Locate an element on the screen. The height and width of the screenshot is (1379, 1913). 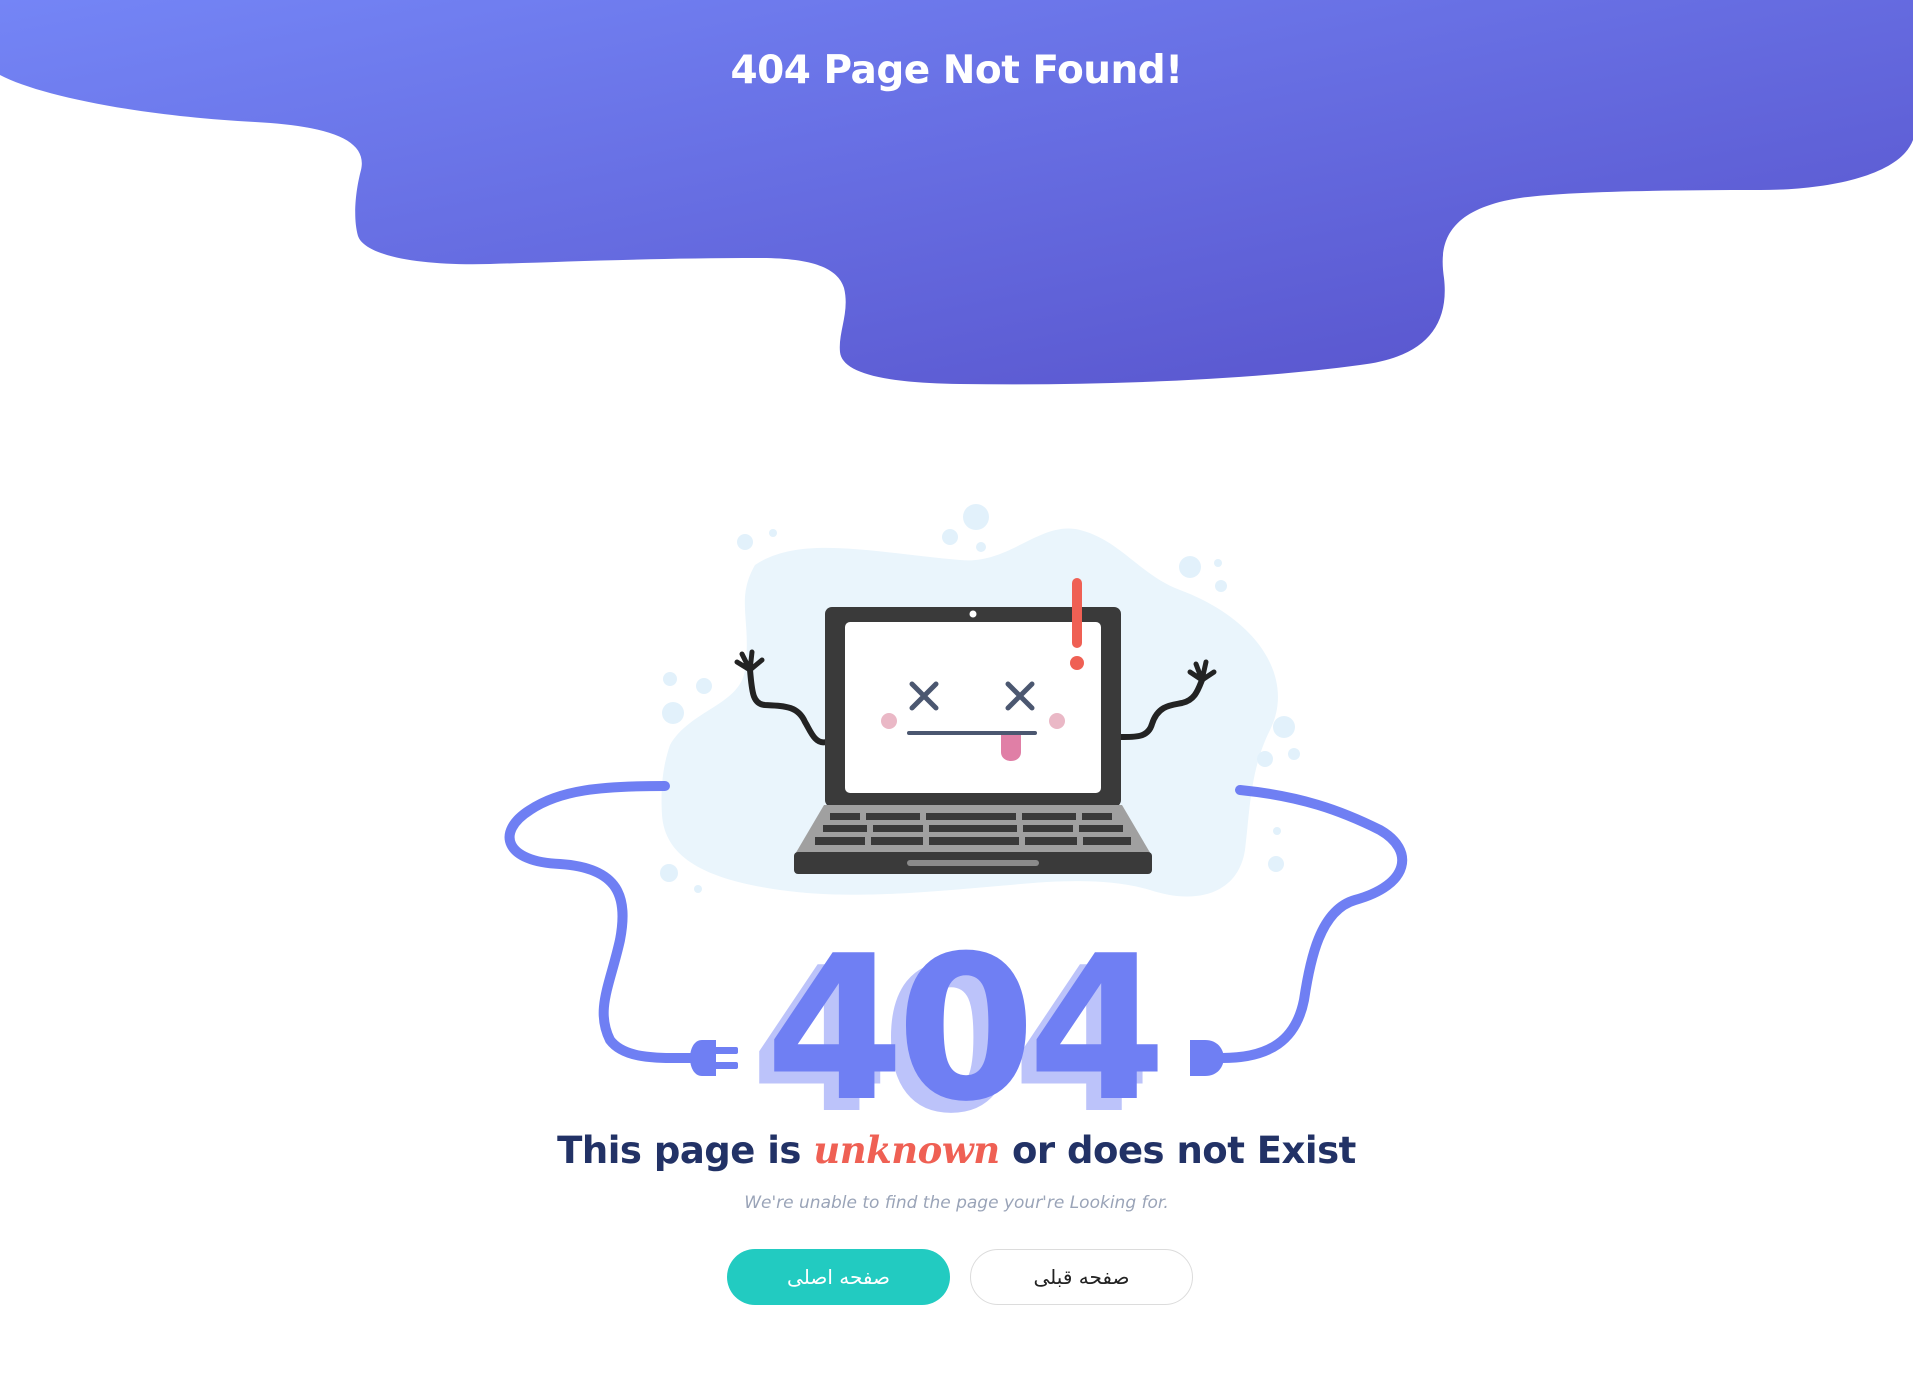
headline-part2: or does not Exist is located at coordinates (1177, 1150).